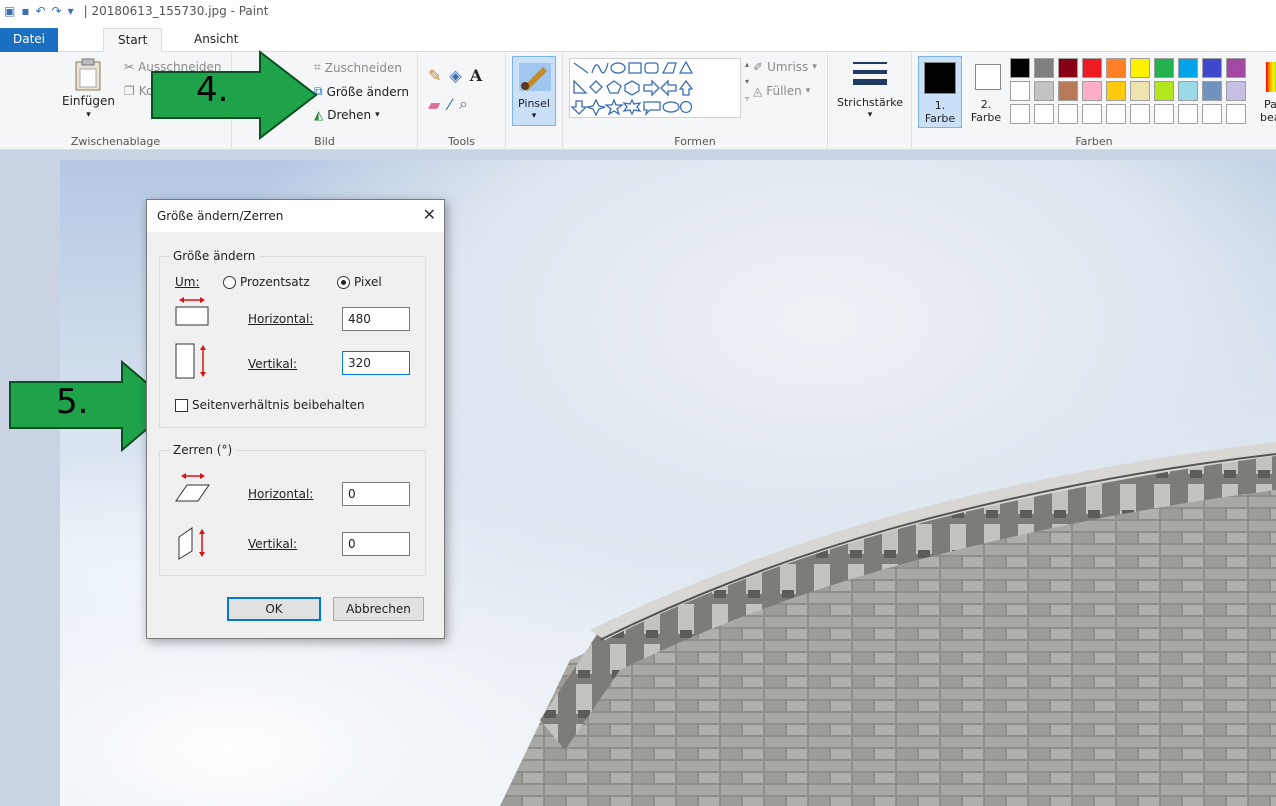 The width and height of the screenshot is (1276, 806). Describe the element at coordinates (1271, 77) in the screenshot. I see `rainbow-icon` at that location.